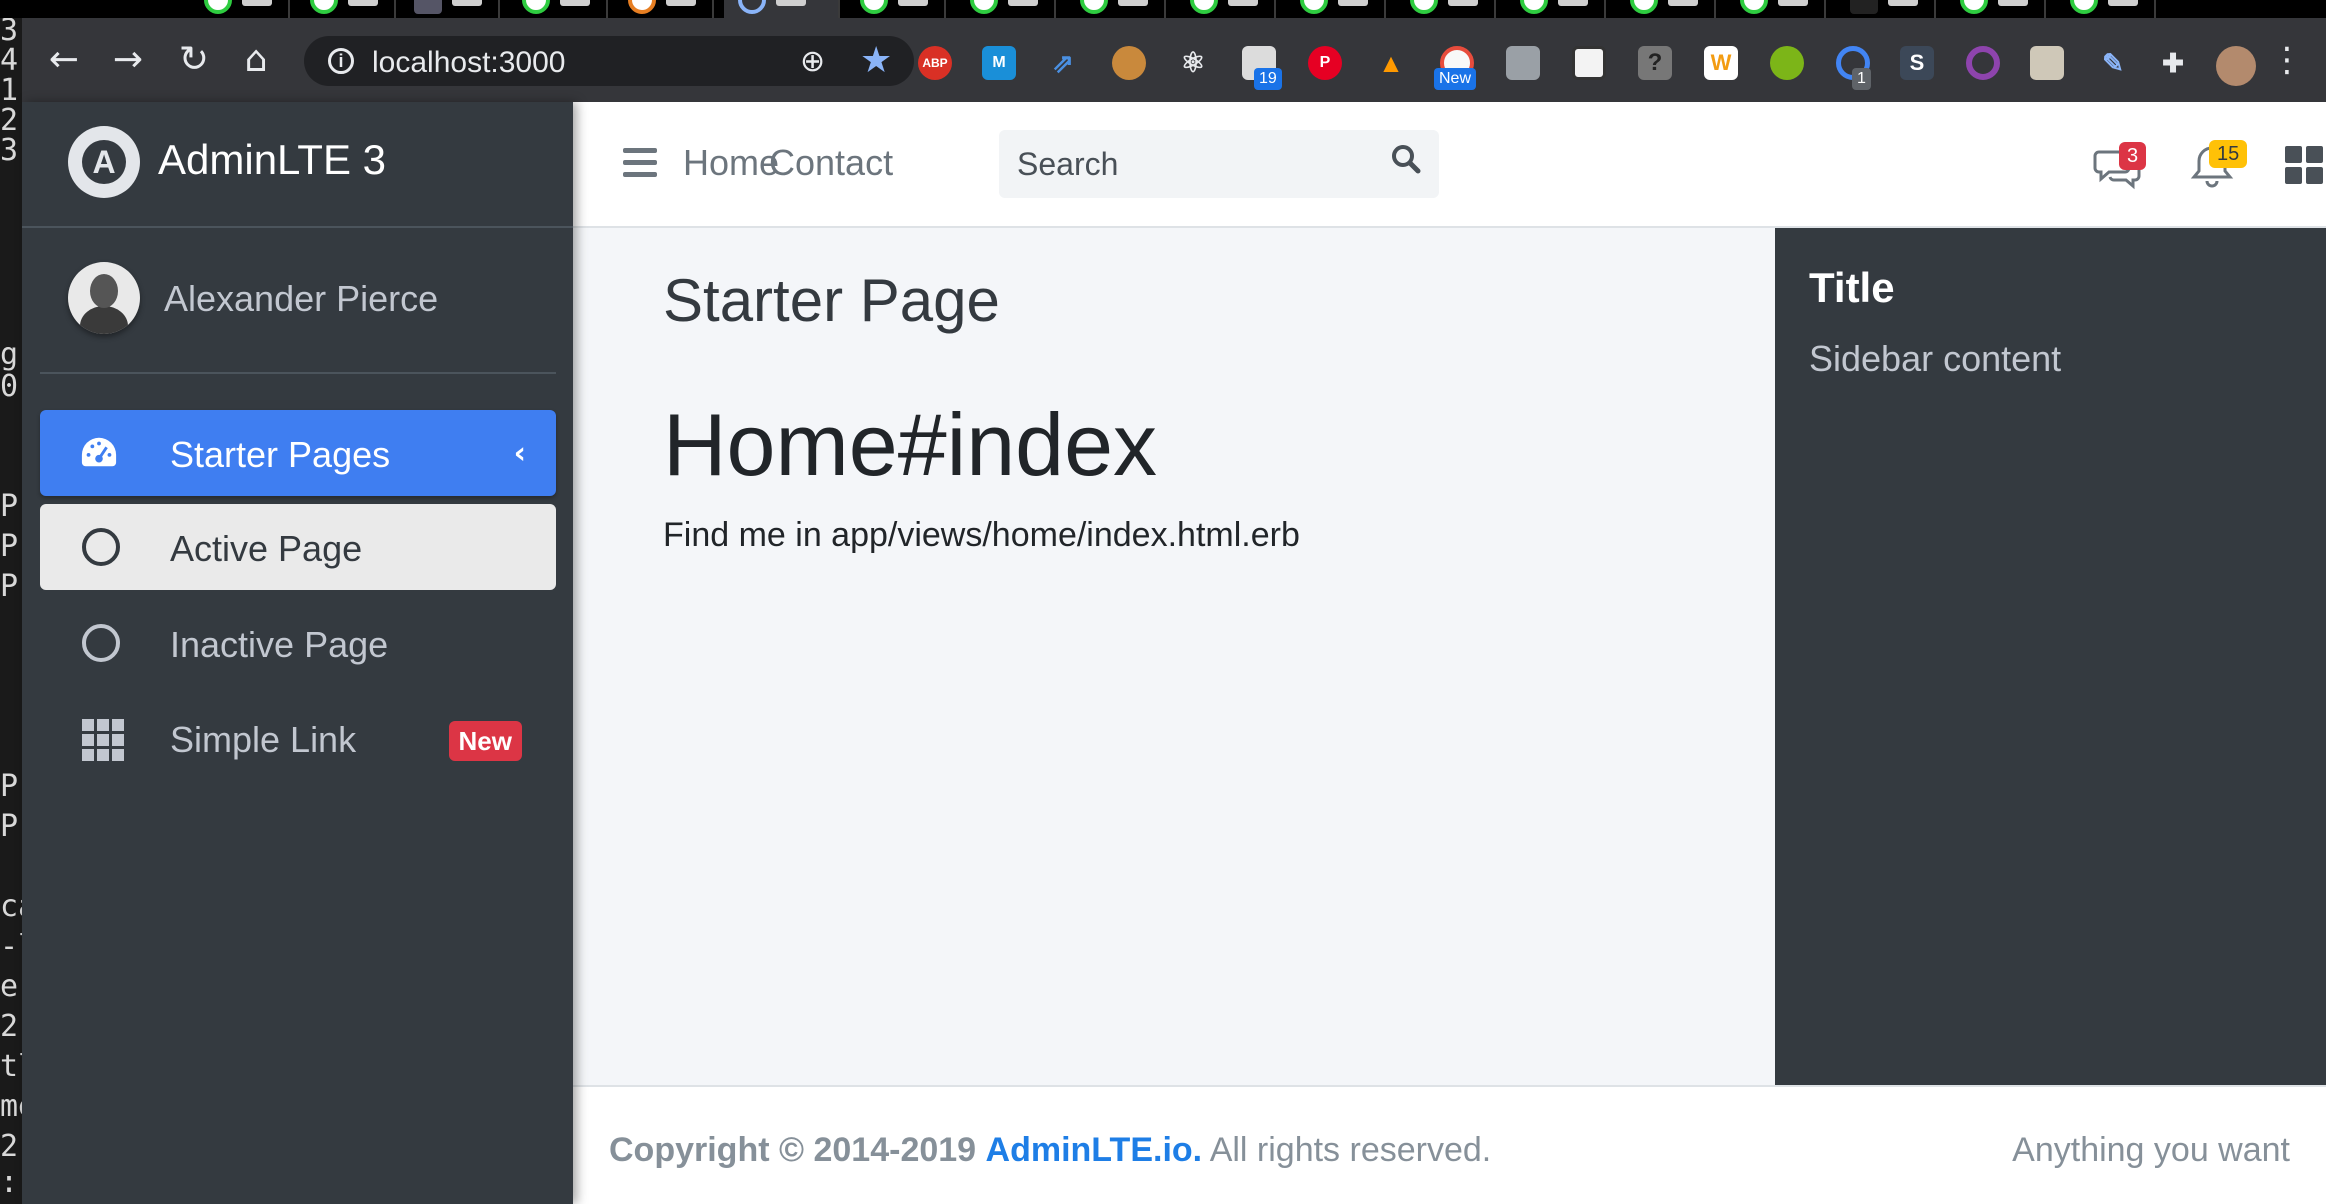  What do you see at coordinates (298, 547) in the screenshot?
I see `sidebar-item-active-page: Active Page` at bounding box center [298, 547].